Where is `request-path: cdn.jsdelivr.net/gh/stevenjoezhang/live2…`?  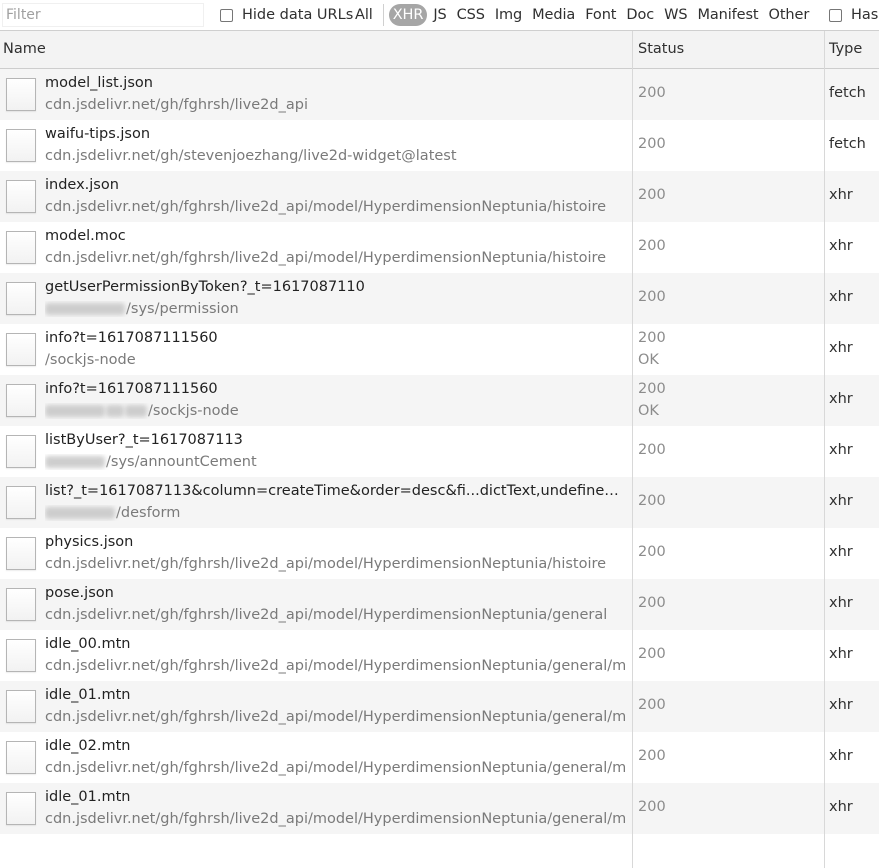
request-path: cdn.jsdelivr.net/gh/stevenjoezhang/live2… is located at coordinates (335, 156).